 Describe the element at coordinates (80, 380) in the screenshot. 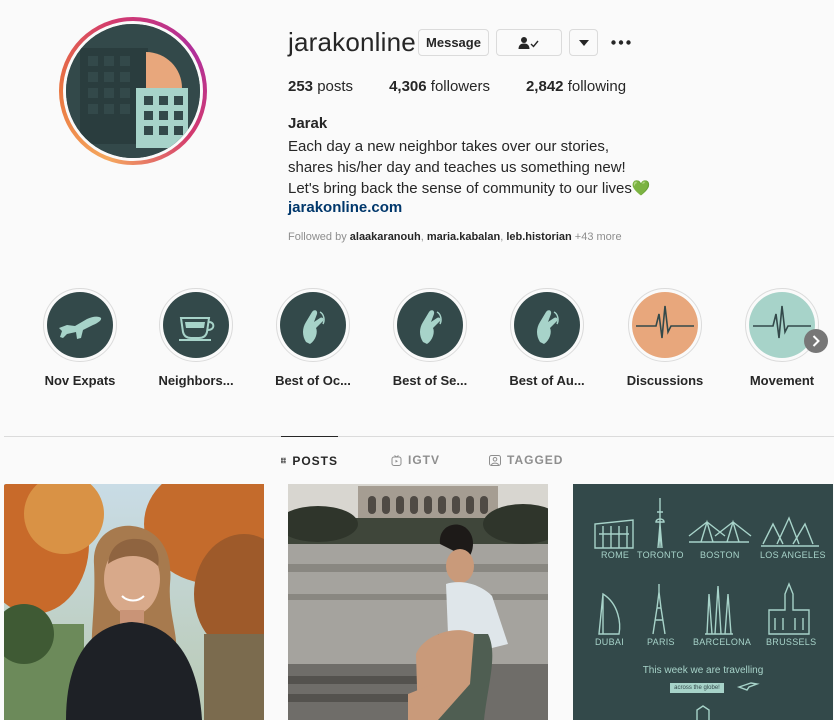

I see `highlight-label: Nov Expats` at that location.